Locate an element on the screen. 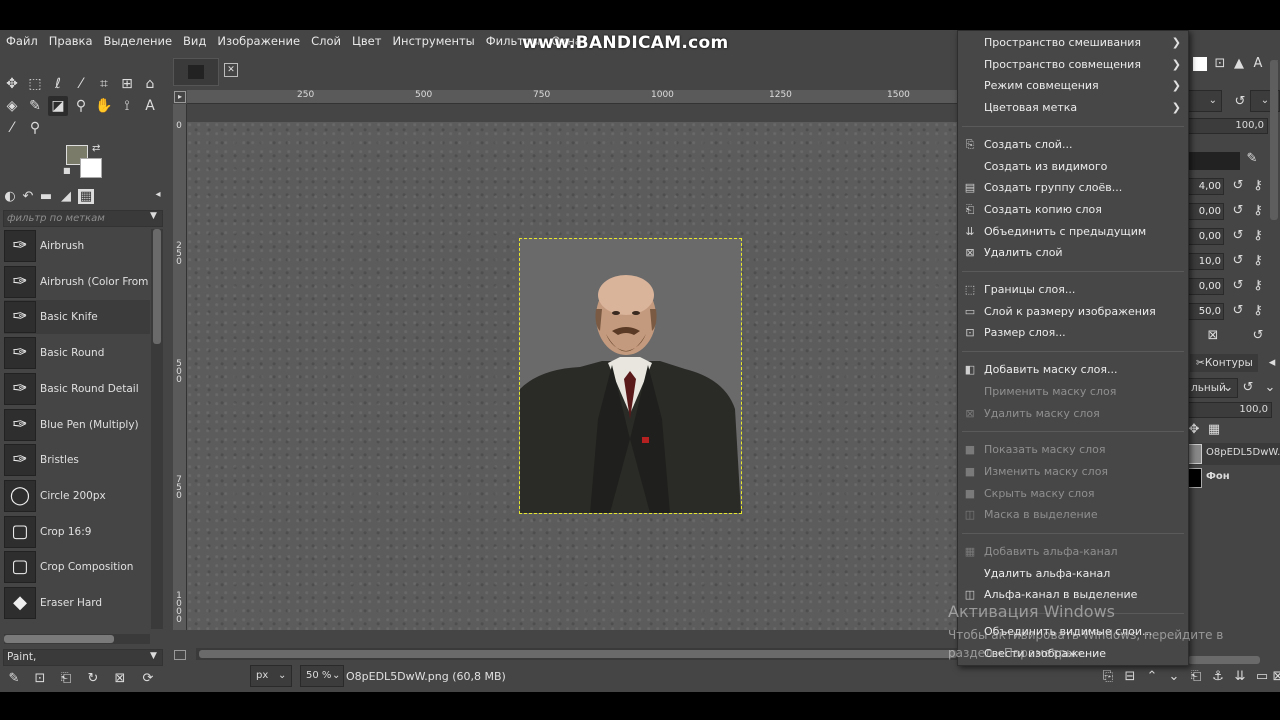  brush-item: ✑ Airbrush (Color From Gra is located at coordinates (77, 282).